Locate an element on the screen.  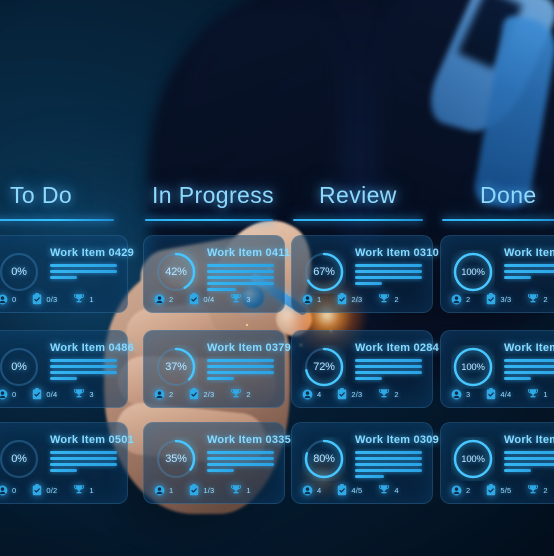
card-stats: 2 0/4 3 is located at coordinates (202, 299).